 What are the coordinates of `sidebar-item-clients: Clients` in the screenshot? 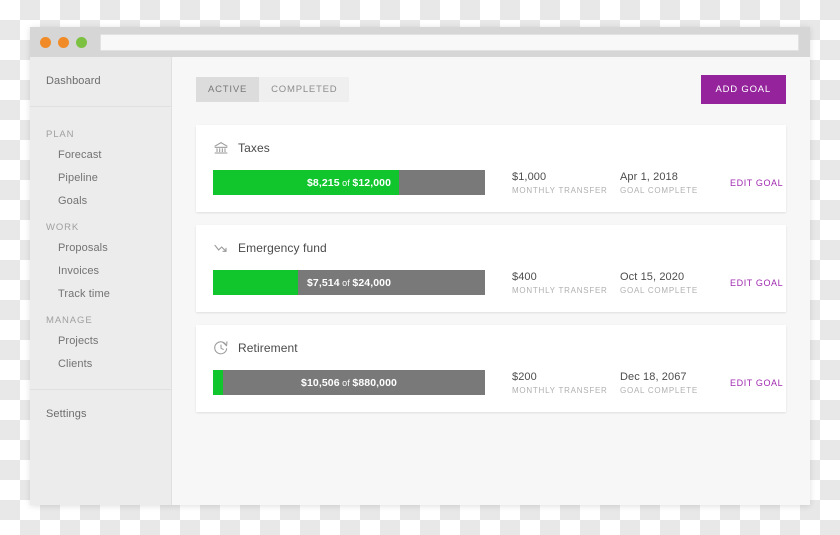 It's located at (100, 364).